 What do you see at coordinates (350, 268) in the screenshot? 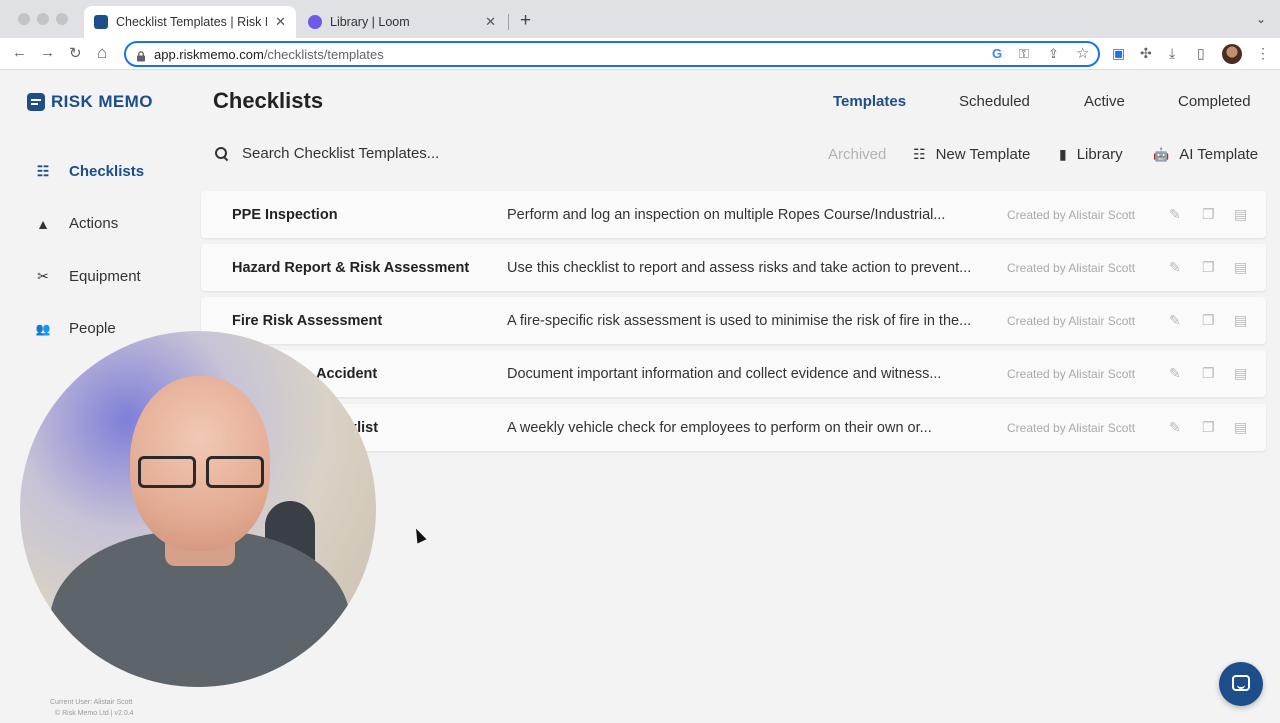
I see `template-name: Hazard Report & Risk Assessment` at bounding box center [350, 268].